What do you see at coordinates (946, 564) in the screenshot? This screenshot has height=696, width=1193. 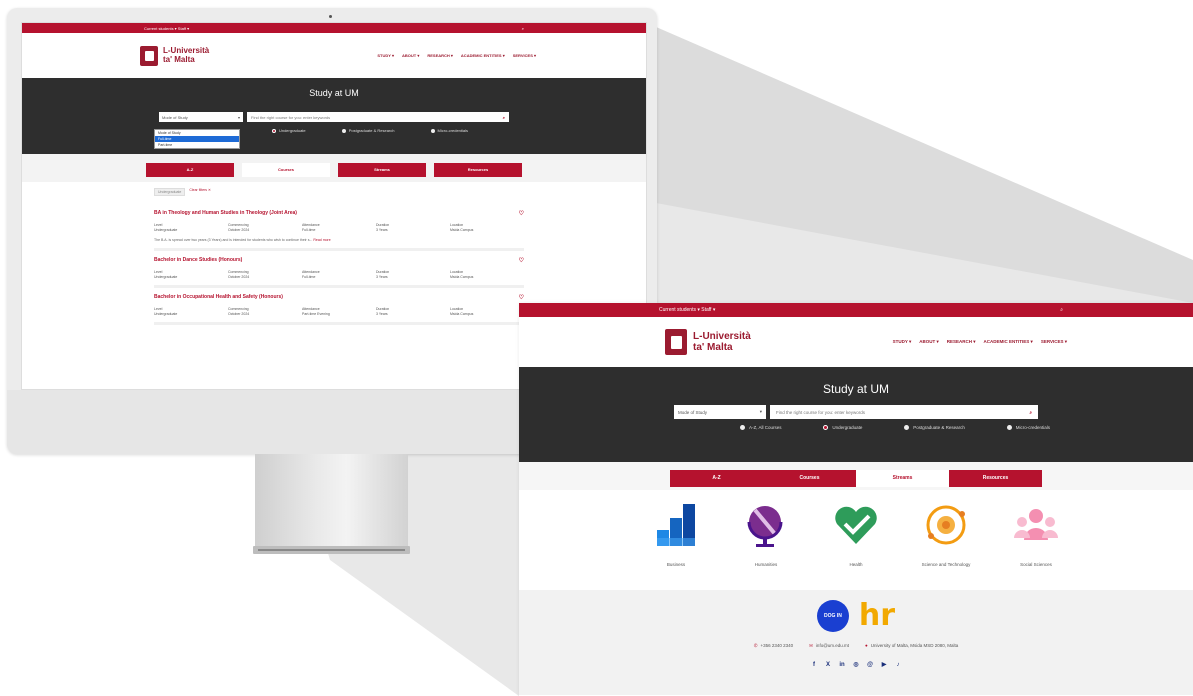 I see `stream-label: Science and Technology` at bounding box center [946, 564].